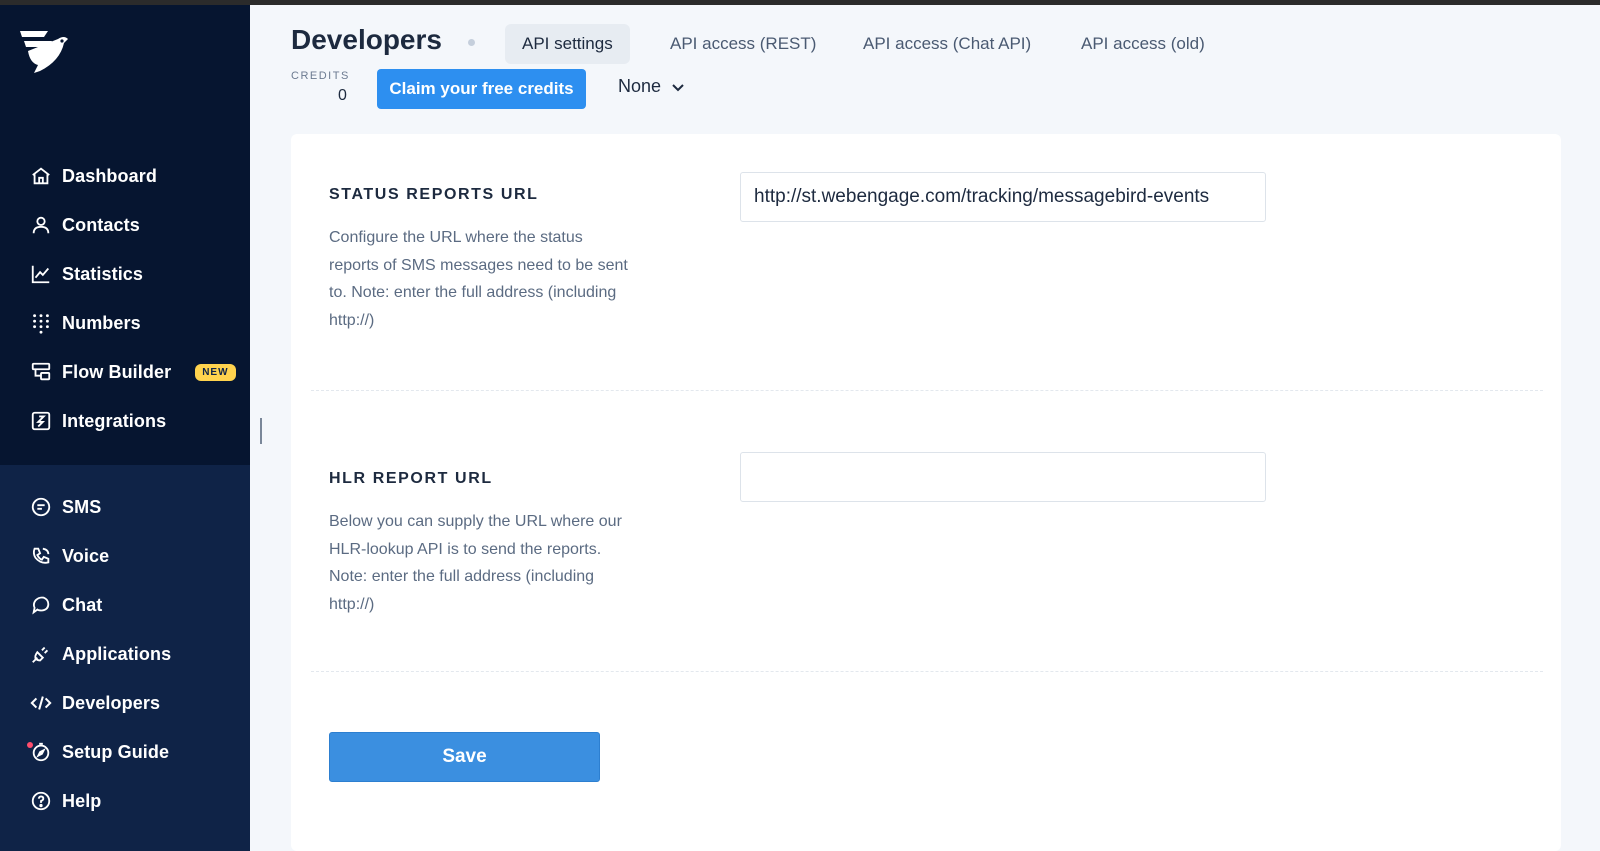 The height and width of the screenshot is (851, 1600). Describe the element at coordinates (41, 605) in the screenshot. I see `chat-icon` at that location.